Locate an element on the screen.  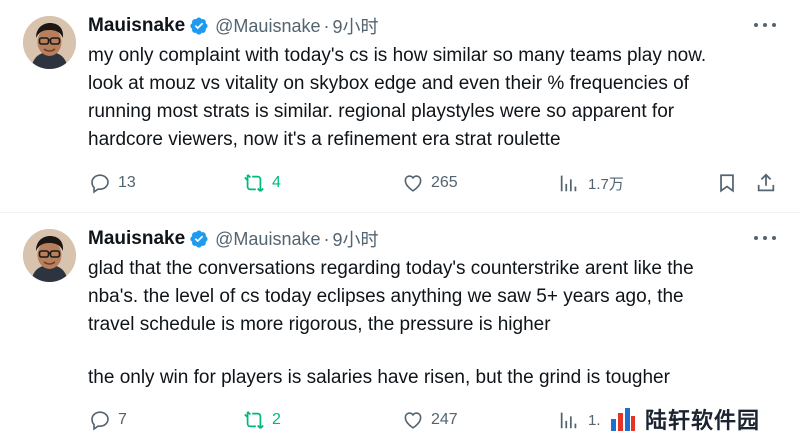
reply-count: 7 is located at coordinates (122, 419).